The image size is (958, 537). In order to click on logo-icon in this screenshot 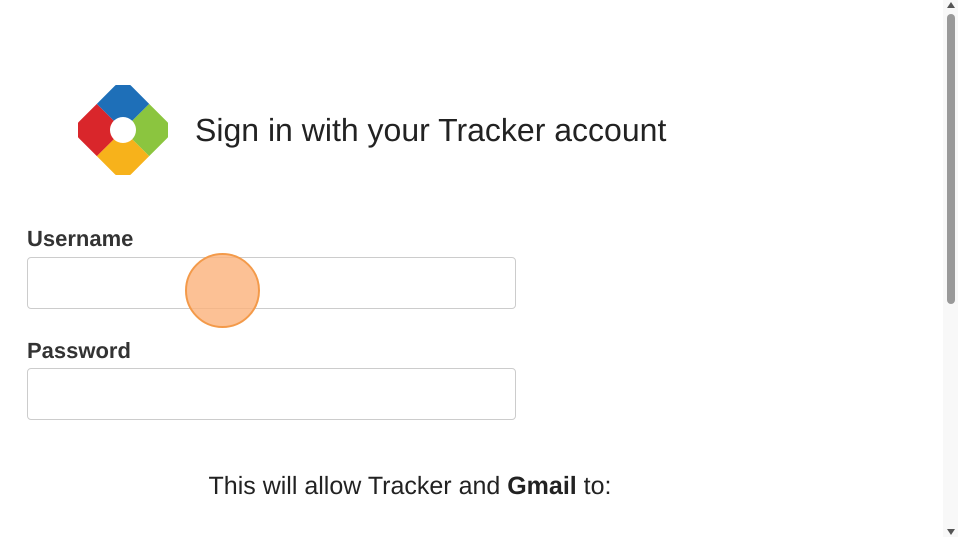, I will do `click(123, 130)`.